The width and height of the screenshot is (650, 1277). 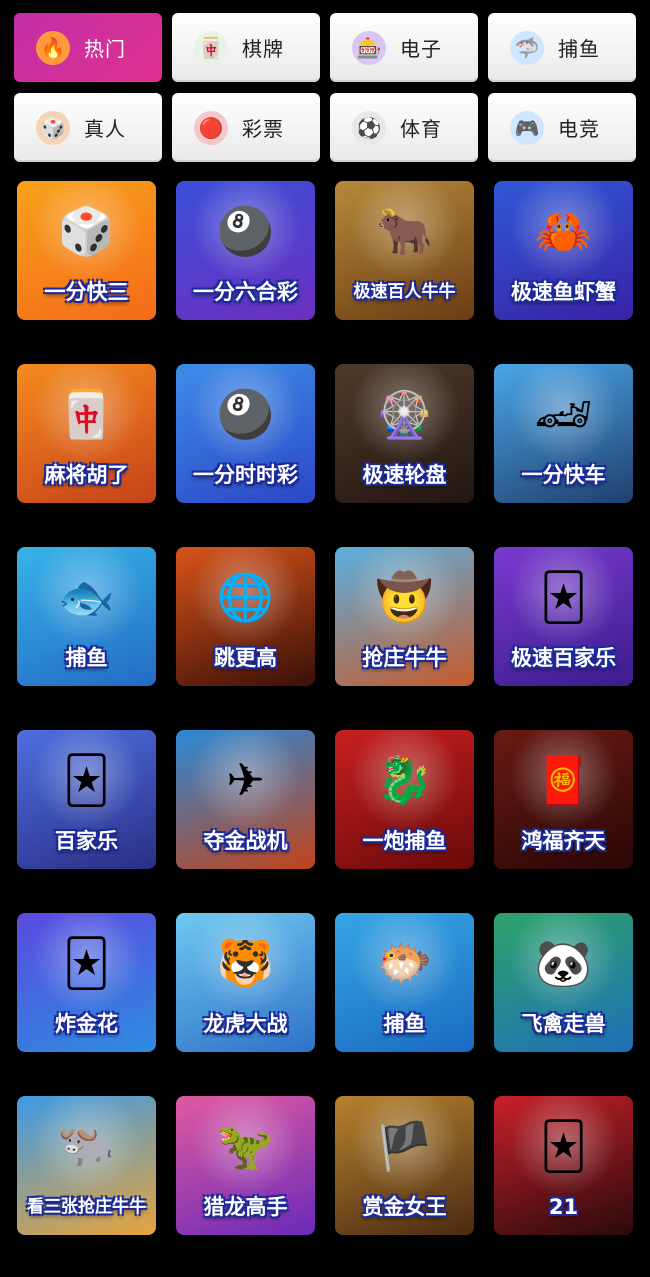 What do you see at coordinates (404, 841) in the screenshot?
I see `game-title: 一炮捕鱼` at bounding box center [404, 841].